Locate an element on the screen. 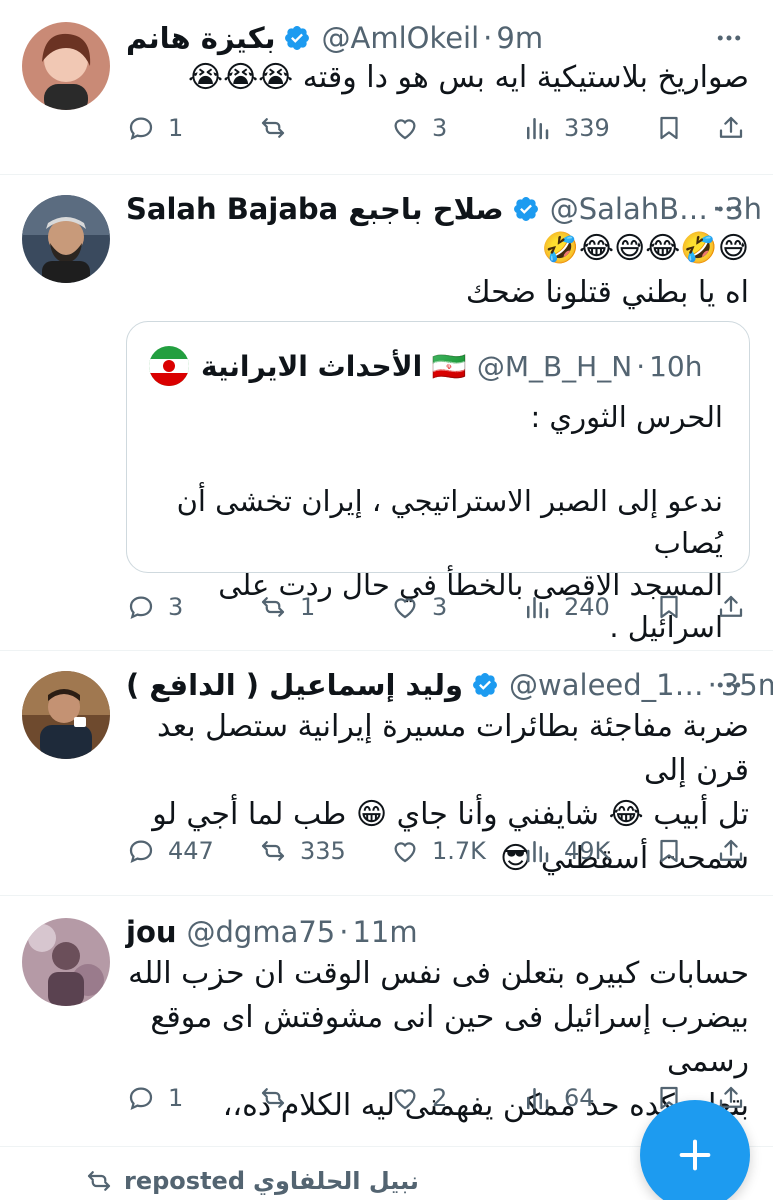 This screenshot has height=1200, width=773. views-button: 49K is located at coordinates (566, 851).